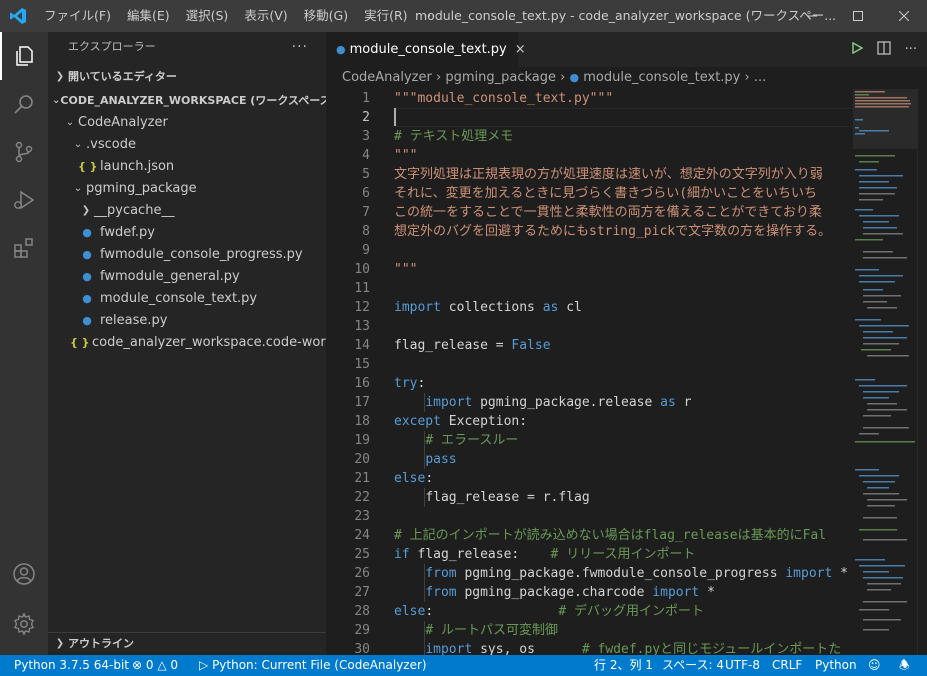 The width and height of the screenshot is (927, 676). Describe the element at coordinates (24, 343) in the screenshot. I see `activity-bar` at that location.